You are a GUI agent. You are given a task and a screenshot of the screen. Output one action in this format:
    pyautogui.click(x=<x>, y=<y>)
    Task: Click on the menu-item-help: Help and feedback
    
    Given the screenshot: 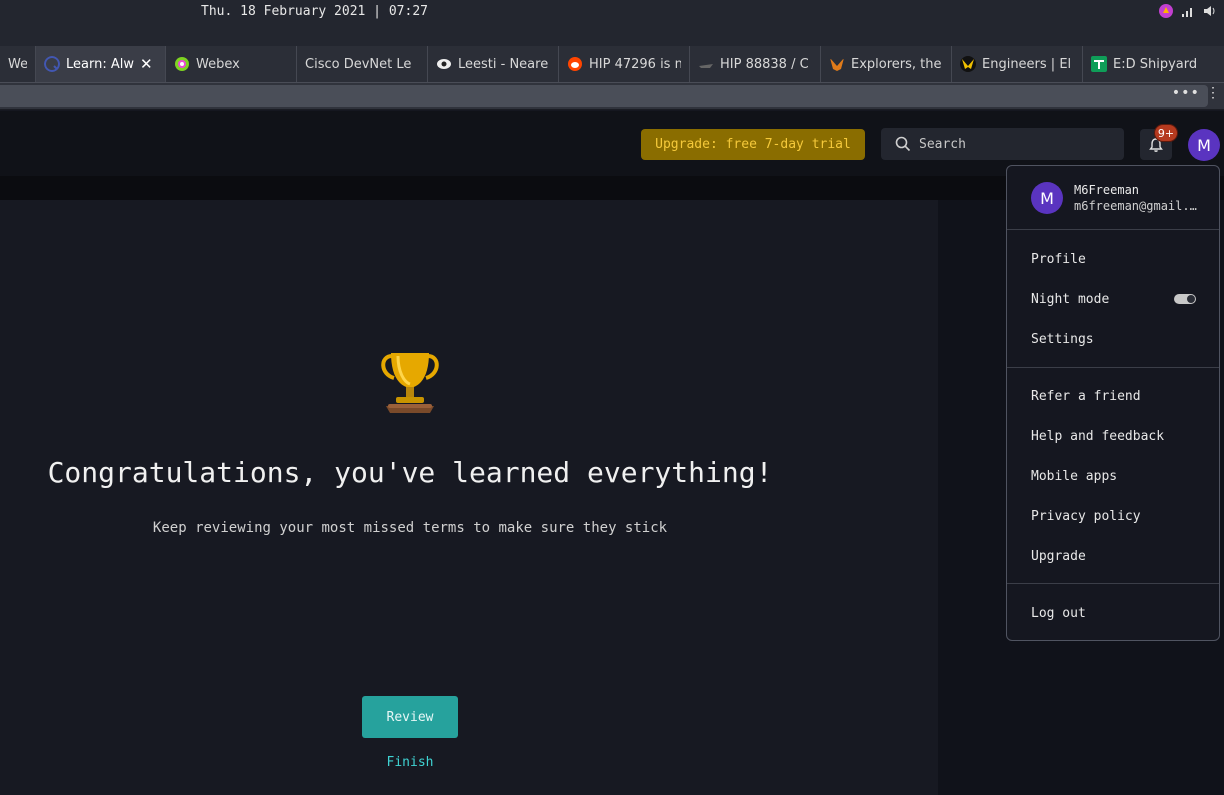 What is the action you would take?
    pyautogui.click(x=1097, y=436)
    